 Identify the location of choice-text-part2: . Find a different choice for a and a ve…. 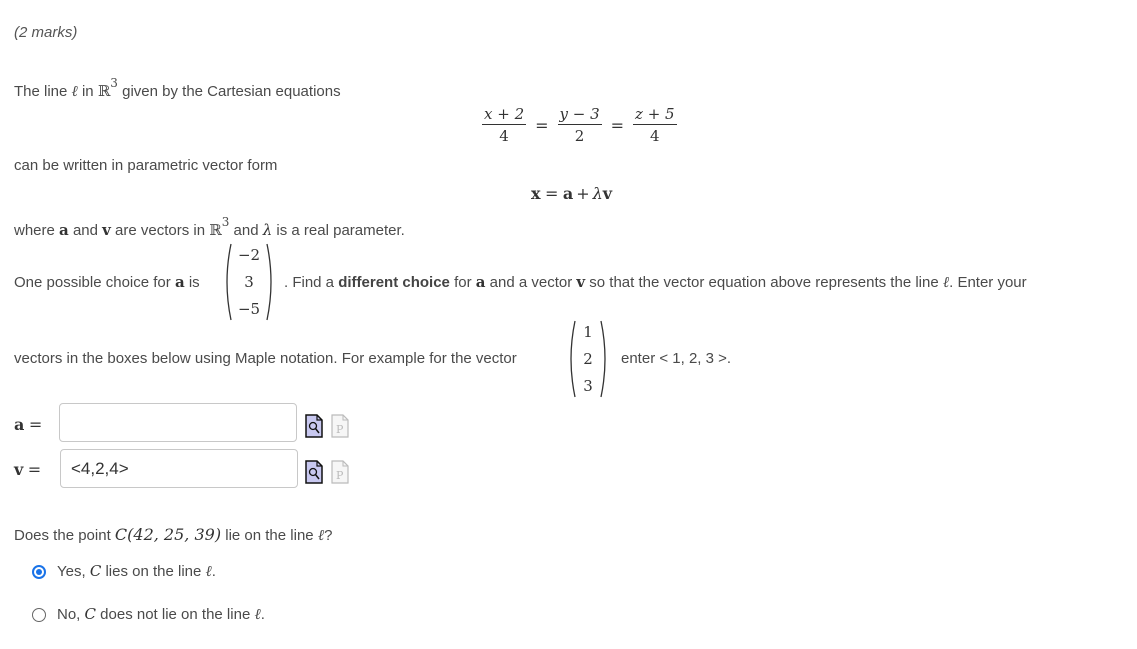
(655, 282).